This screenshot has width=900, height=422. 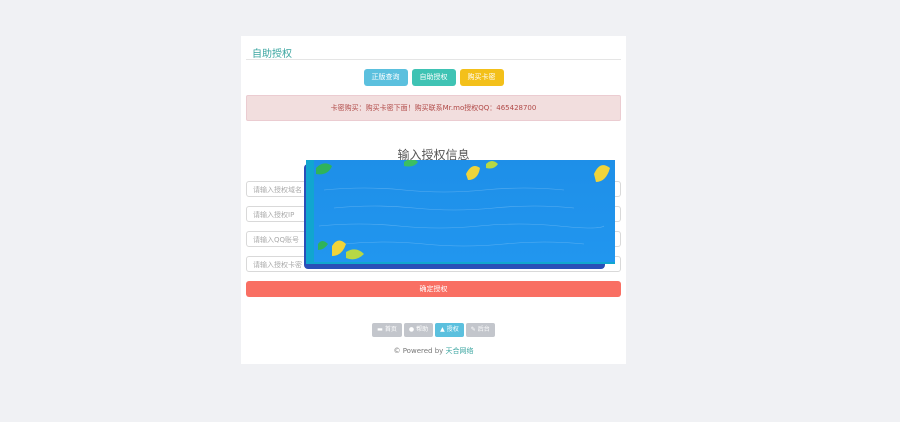 I want to click on top-button-row: 正版查询 自助授权 购买卡密, so click(x=433, y=77).